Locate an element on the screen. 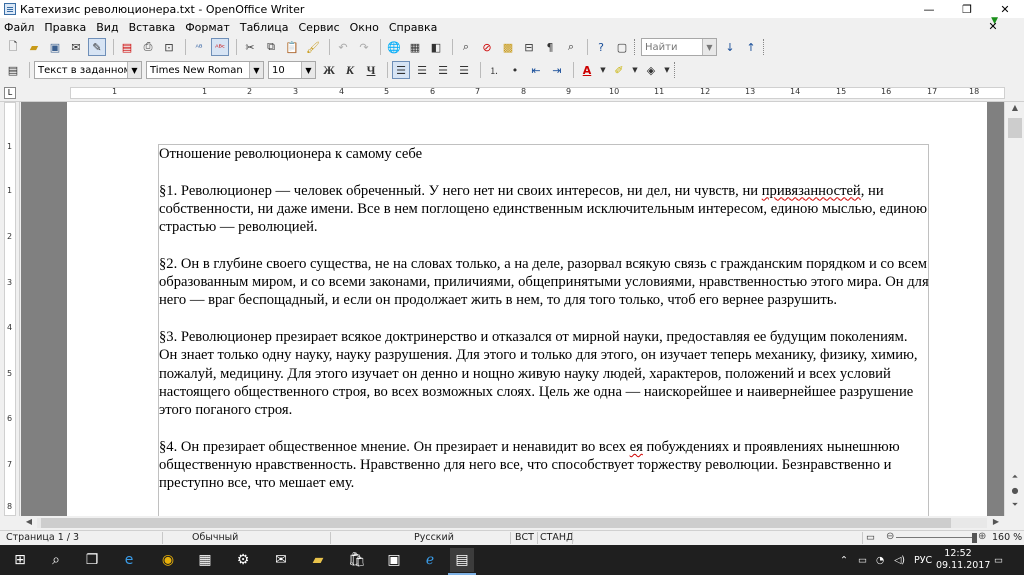  font-size-select: 10 ▼ is located at coordinates (292, 70).